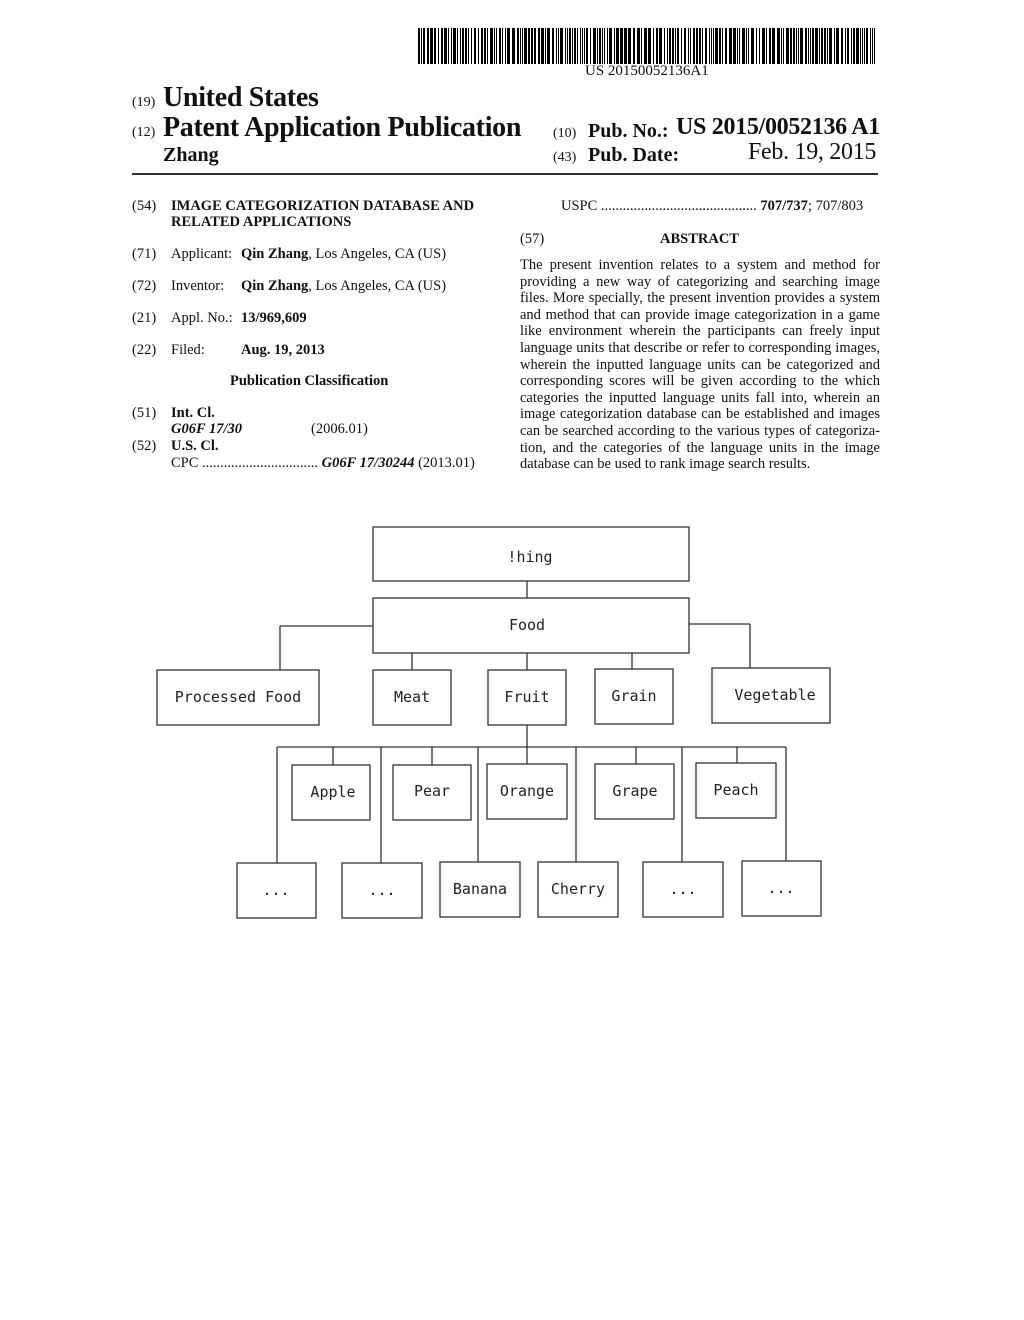  I want to click on node-grape: Grape, so click(634, 791).